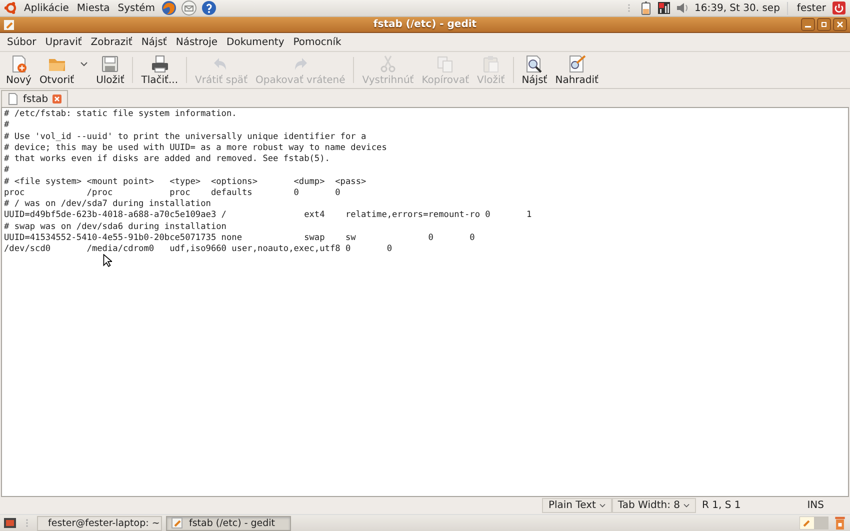  What do you see at coordinates (808, 24) in the screenshot?
I see `minimize-button` at bounding box center [808, 24].